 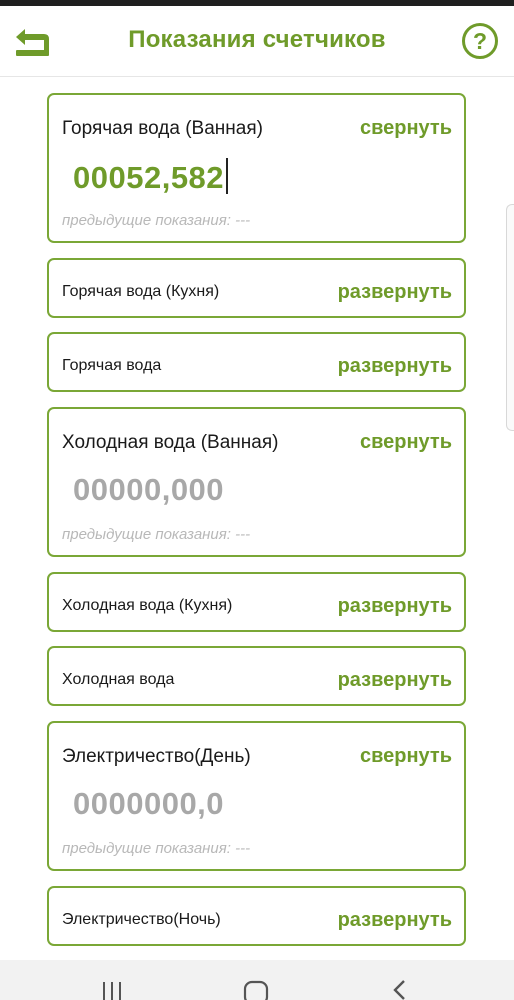 I want to click on text-cursor, so click(x=227, y=176).